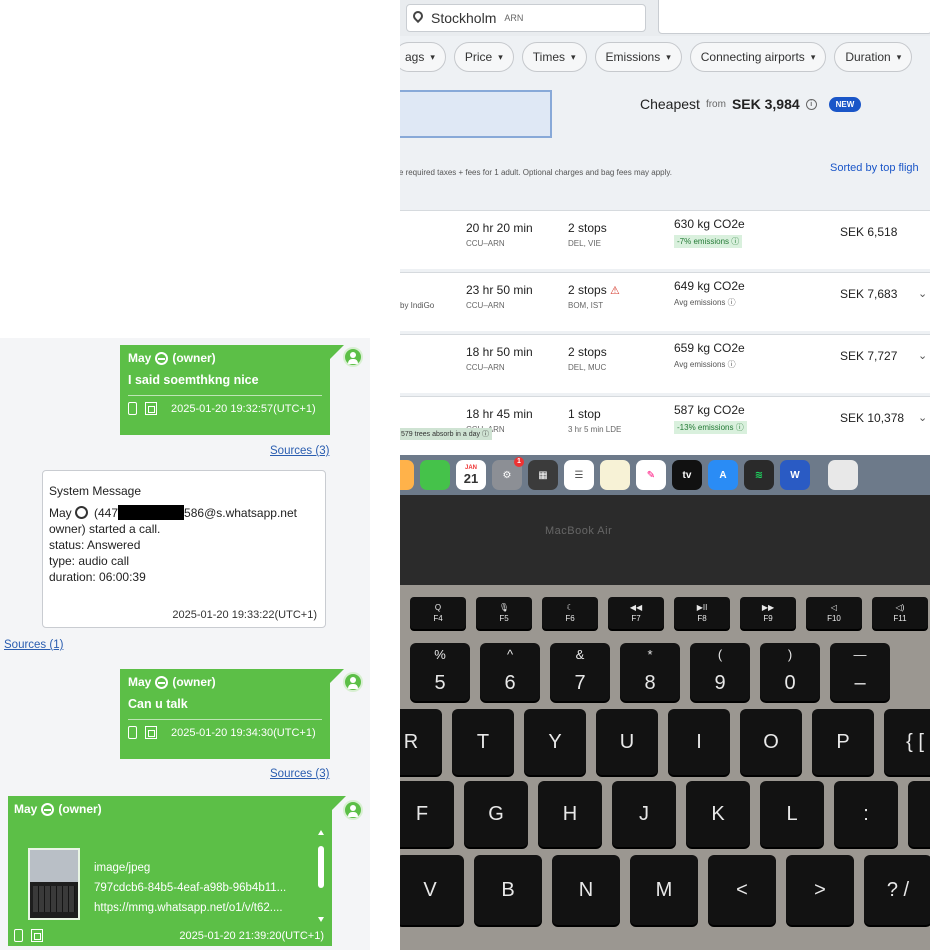 This screenshot has height=950, width=930. What do you see at coordinates (321, 919) in the screenshot?
I see `scroll-down-icon` at bounding box center [321, 919].